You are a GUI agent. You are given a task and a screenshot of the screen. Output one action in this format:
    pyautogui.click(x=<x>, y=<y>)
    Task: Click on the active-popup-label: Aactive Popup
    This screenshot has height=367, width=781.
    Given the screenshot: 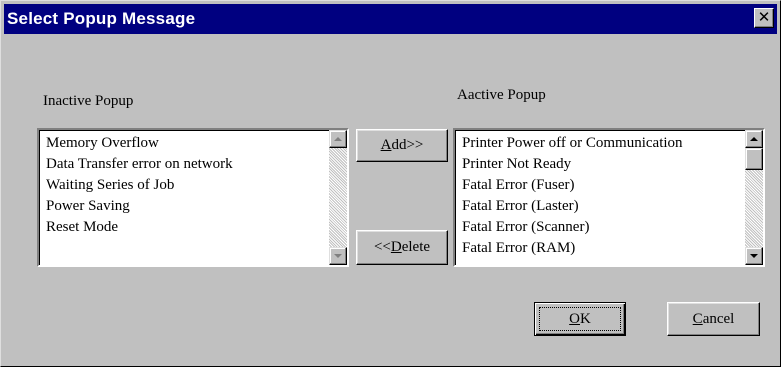 What is the action you would take?
    pyautogui.click(x=501, y=95)
    